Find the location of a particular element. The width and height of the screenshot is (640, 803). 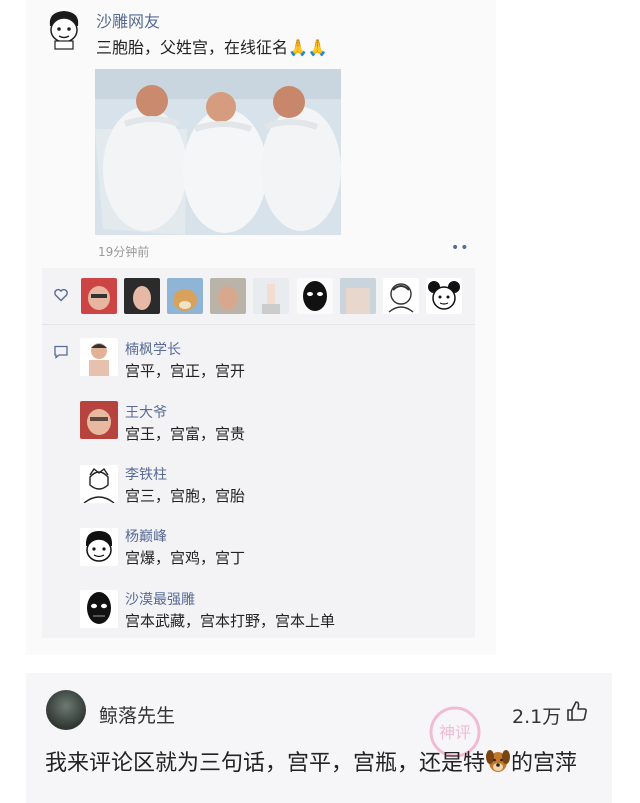

reply-like-count: 2.1万 is located at coordinates (537, 717).